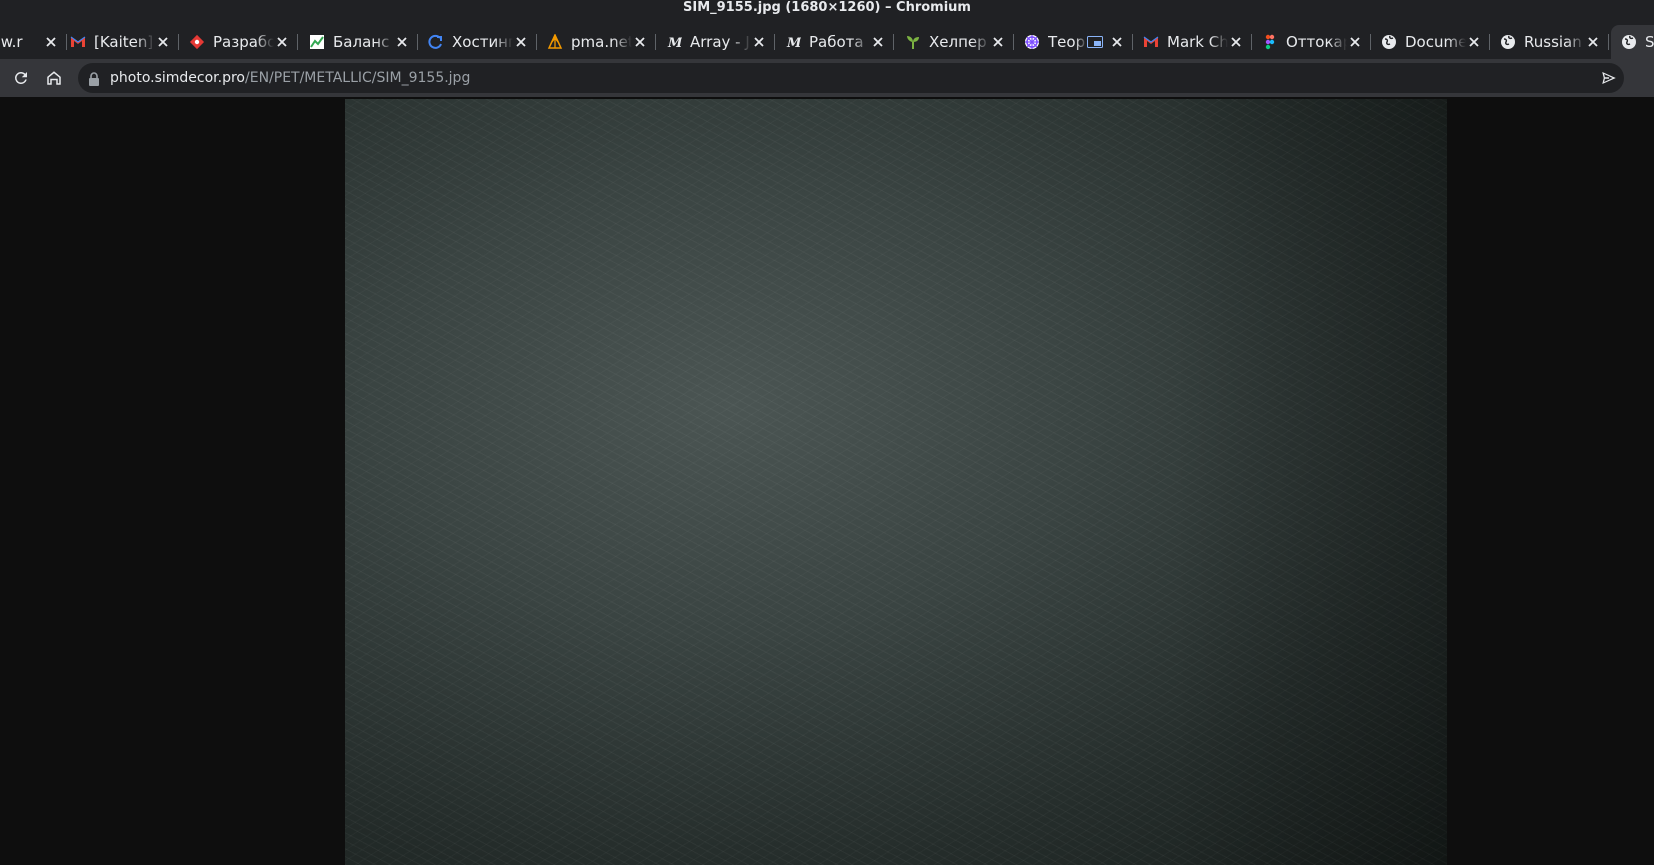 The height and width of the screenshot is (865, 1654). I want to click on tab-1: new.r, so click(33, 42).